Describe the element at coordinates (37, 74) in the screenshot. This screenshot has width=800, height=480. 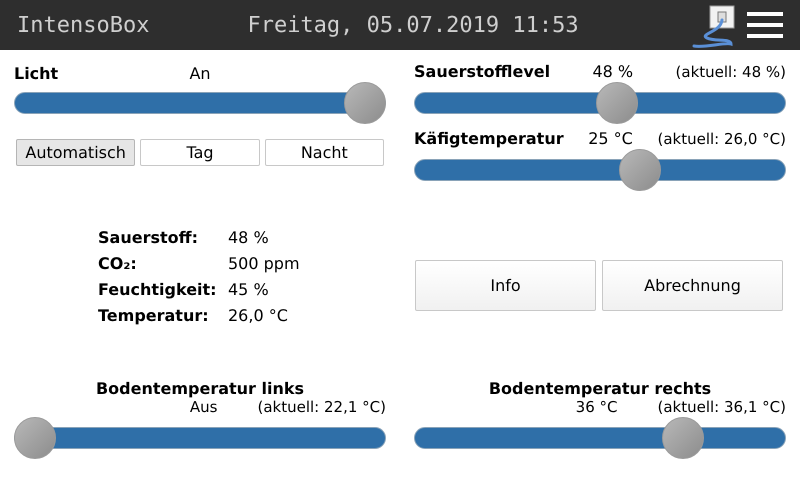
I see `light-label: Licht` at that location.